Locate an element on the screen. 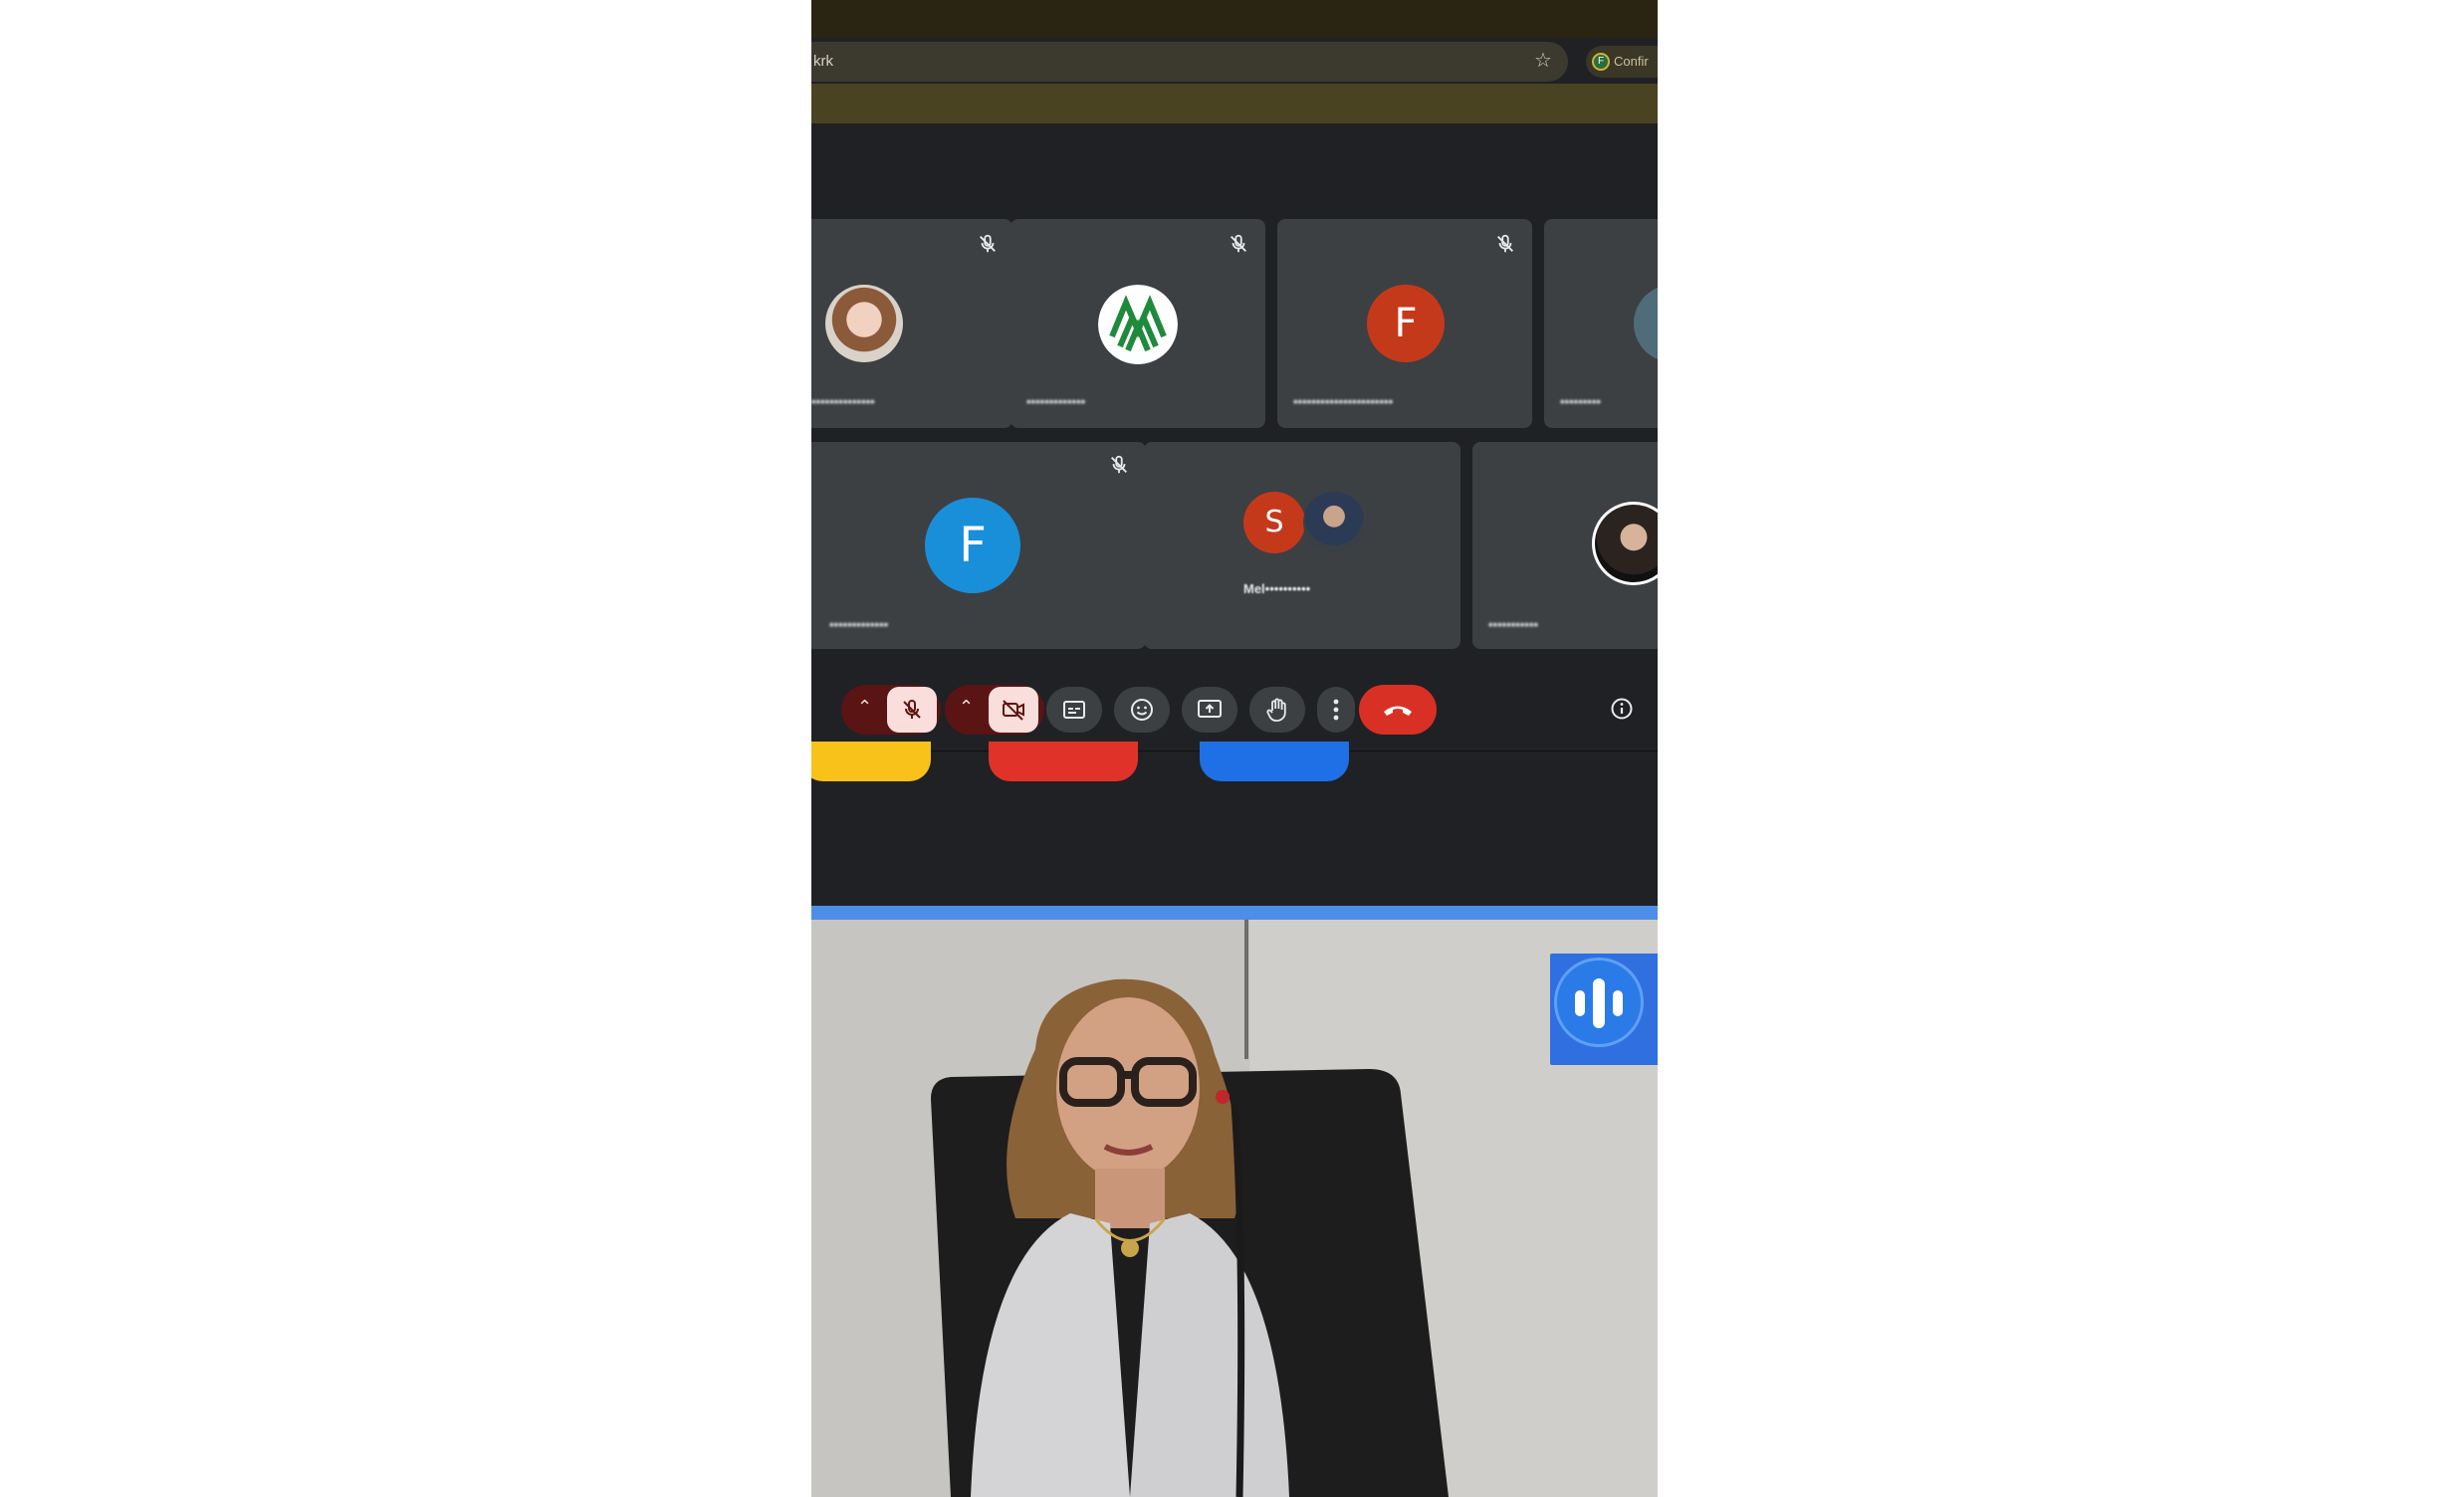 This screenshot has width=2464, height=1497. camera-off-icon is located at coordinates (1014, 710).